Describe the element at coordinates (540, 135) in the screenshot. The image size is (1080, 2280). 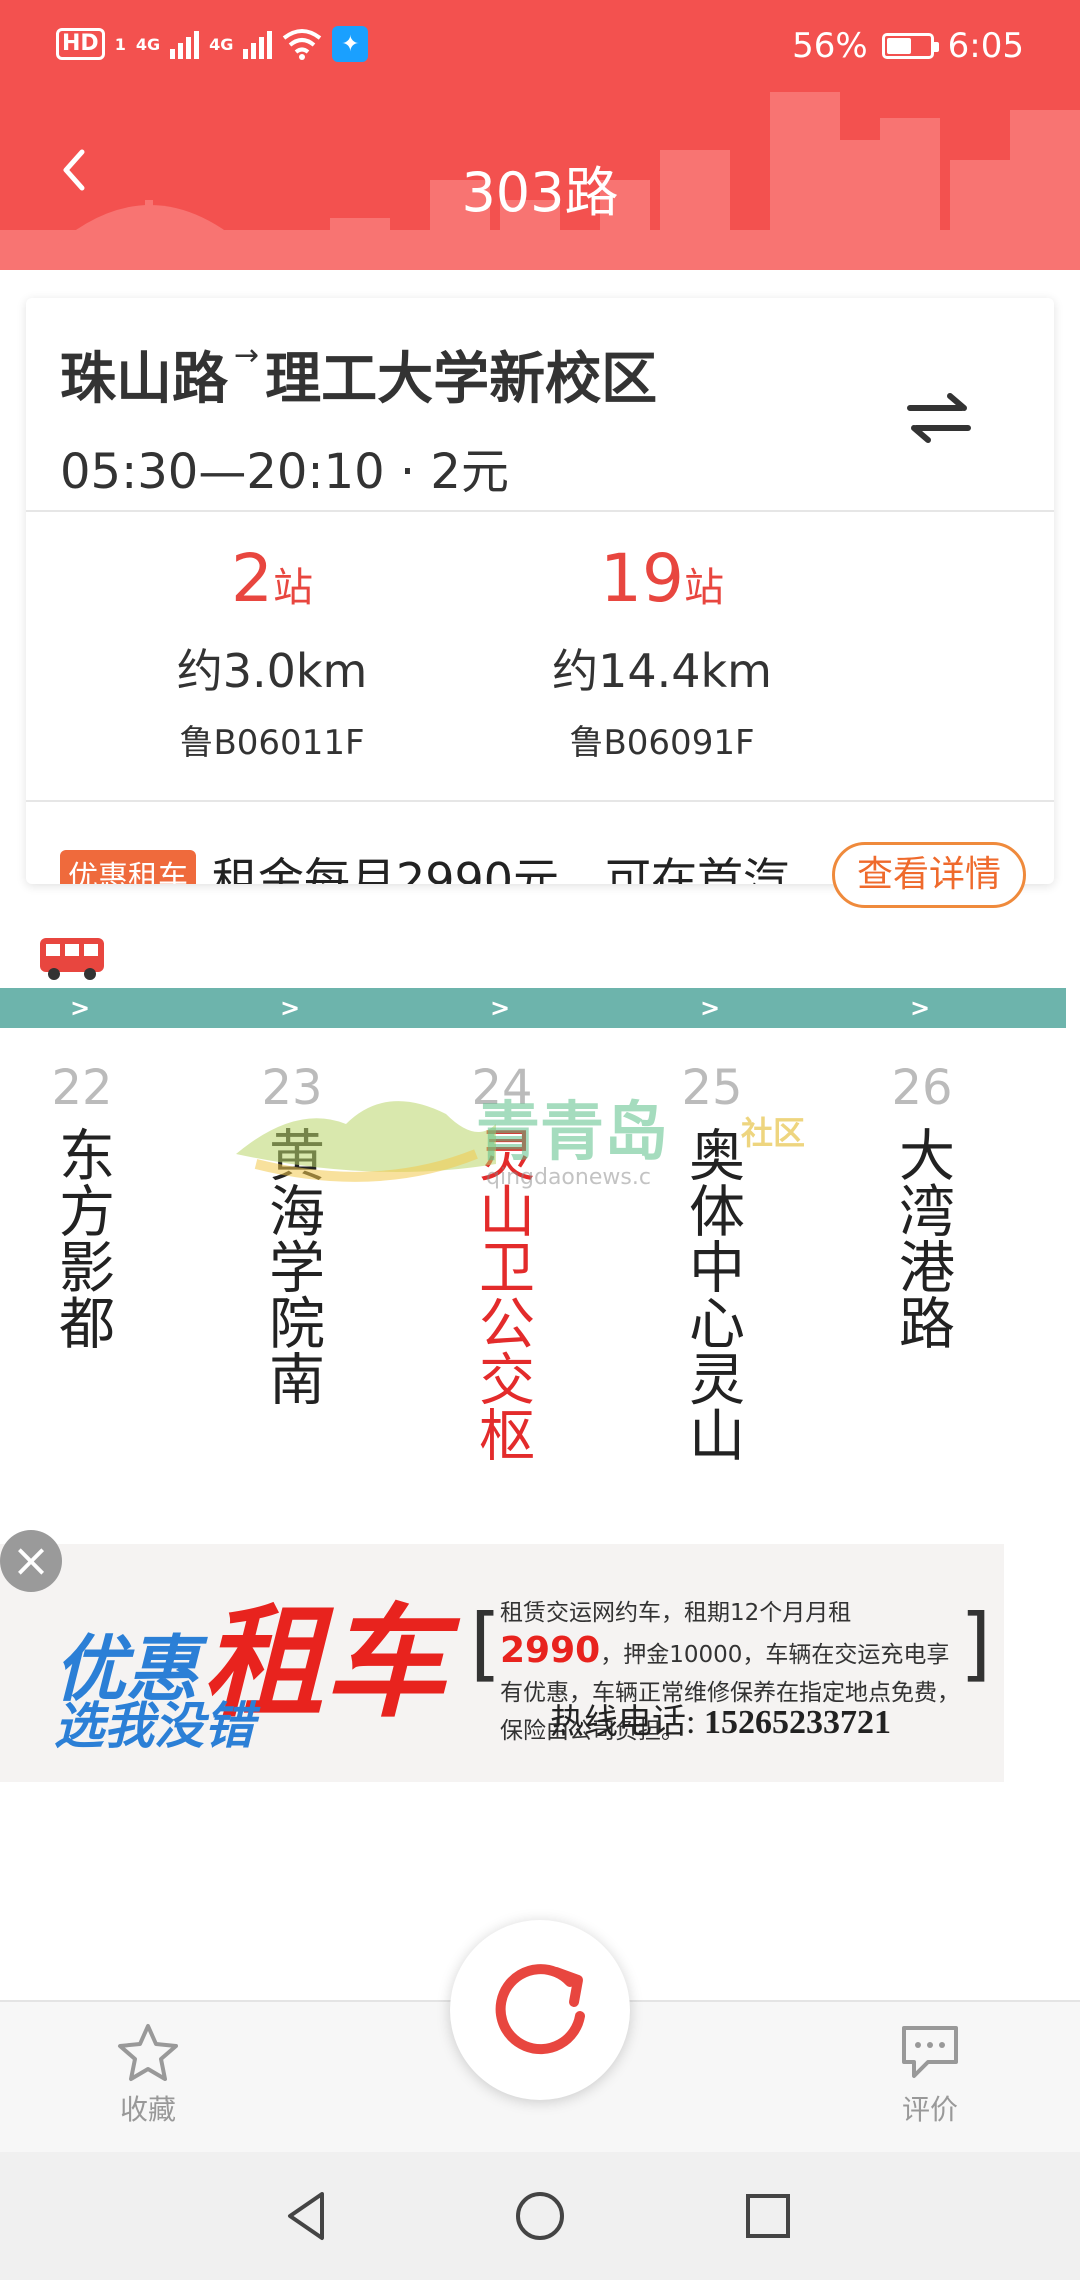
I see `app-header: HD 1 4G 4G ✦ 56% 6:05 303路` at that location.